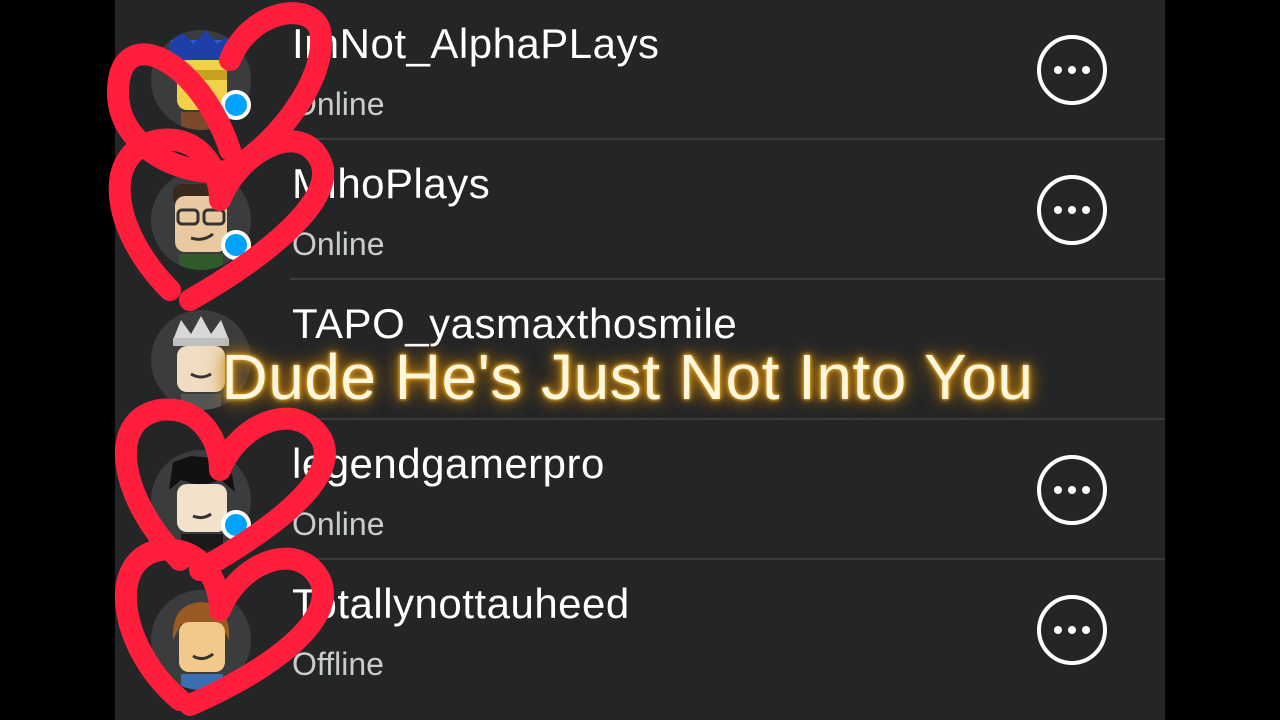 This screenshot has height=720, width=1280. What do you see at coordinates (514, 324) in the screenshot?
I see `friend-username: TAPO_yasmaxthosmile` at bounding box center [514, 324].